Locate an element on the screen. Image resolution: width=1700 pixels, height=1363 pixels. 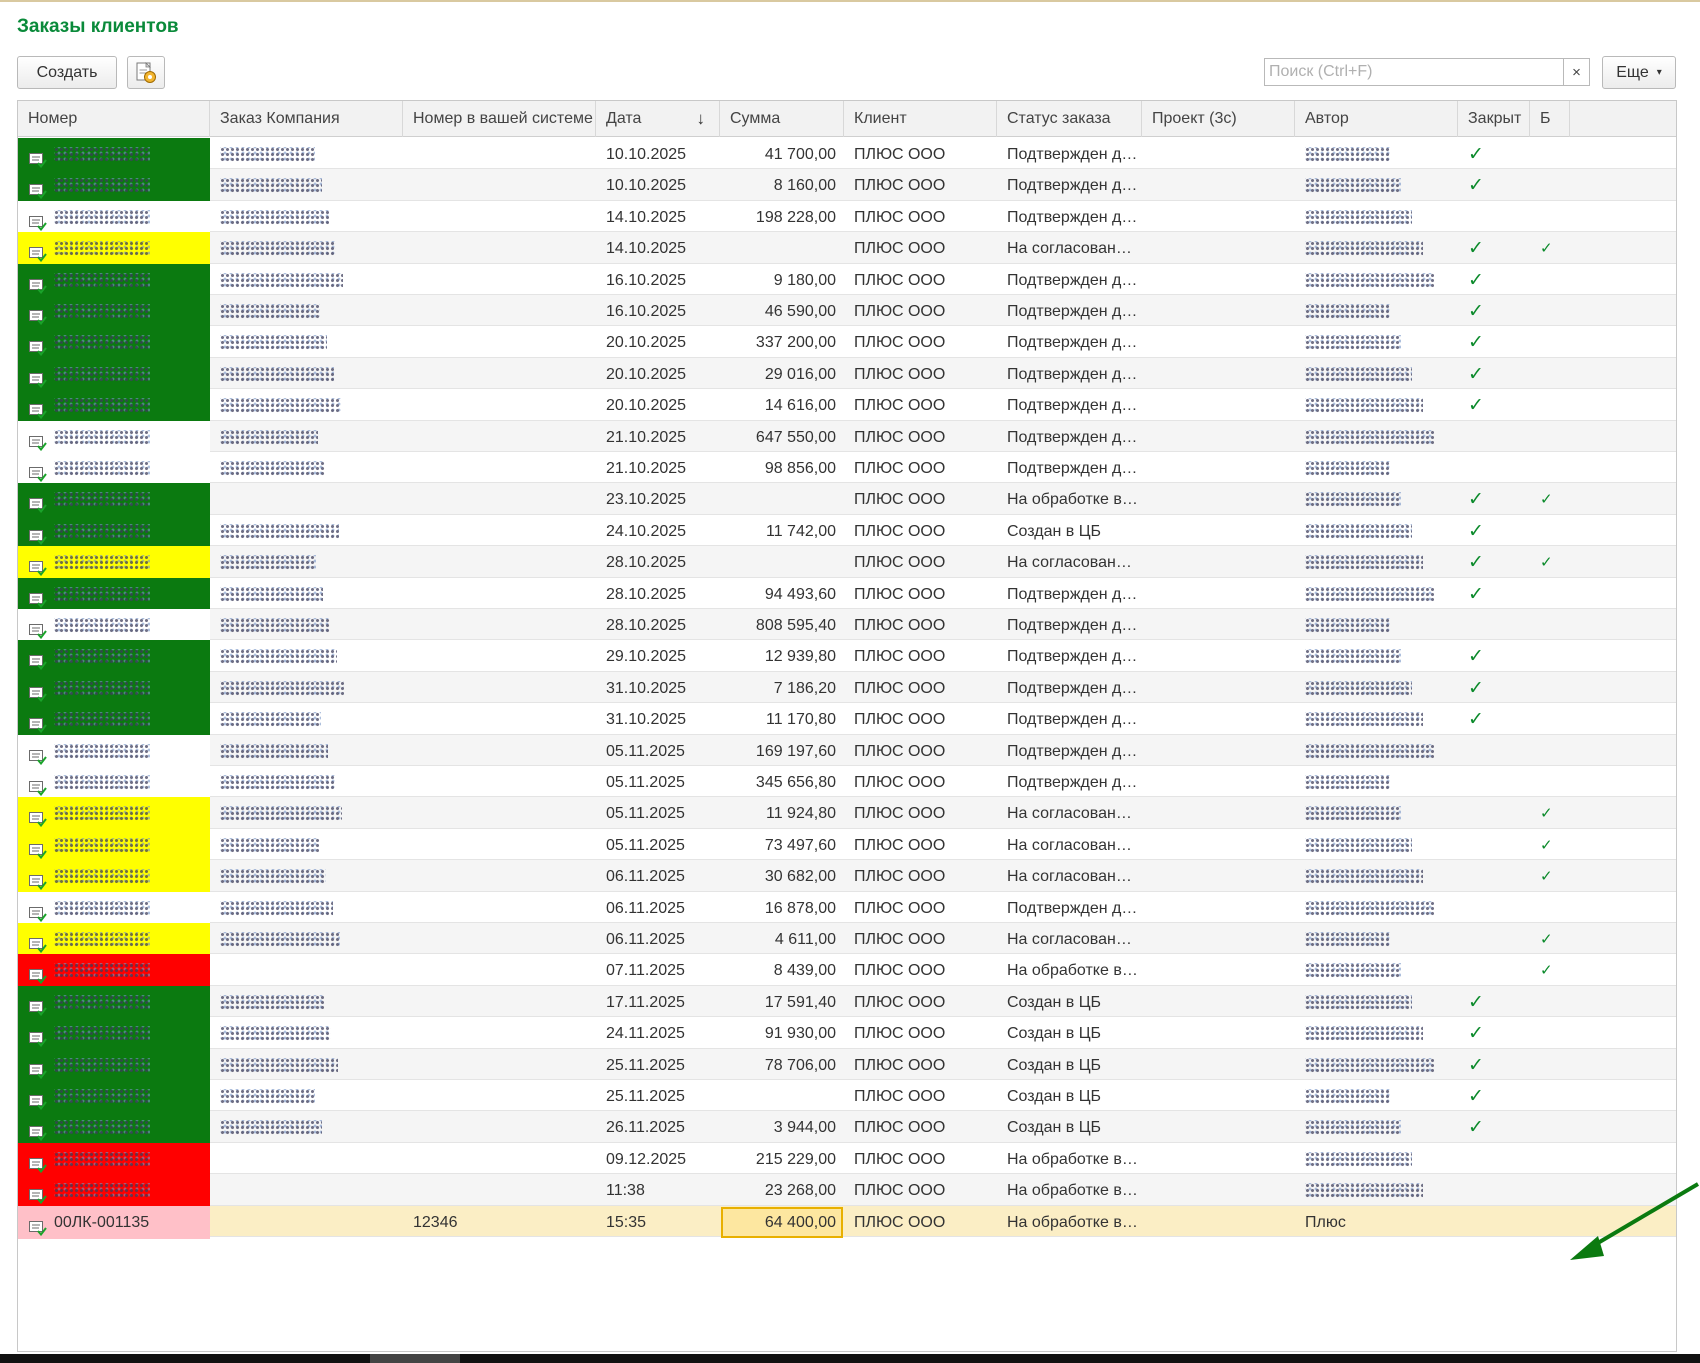
table-row: 25.11.2025 78 706,00 ПЛЮС ООО Создан в ЦБ ✓ is located at coordinates (847, 1065).